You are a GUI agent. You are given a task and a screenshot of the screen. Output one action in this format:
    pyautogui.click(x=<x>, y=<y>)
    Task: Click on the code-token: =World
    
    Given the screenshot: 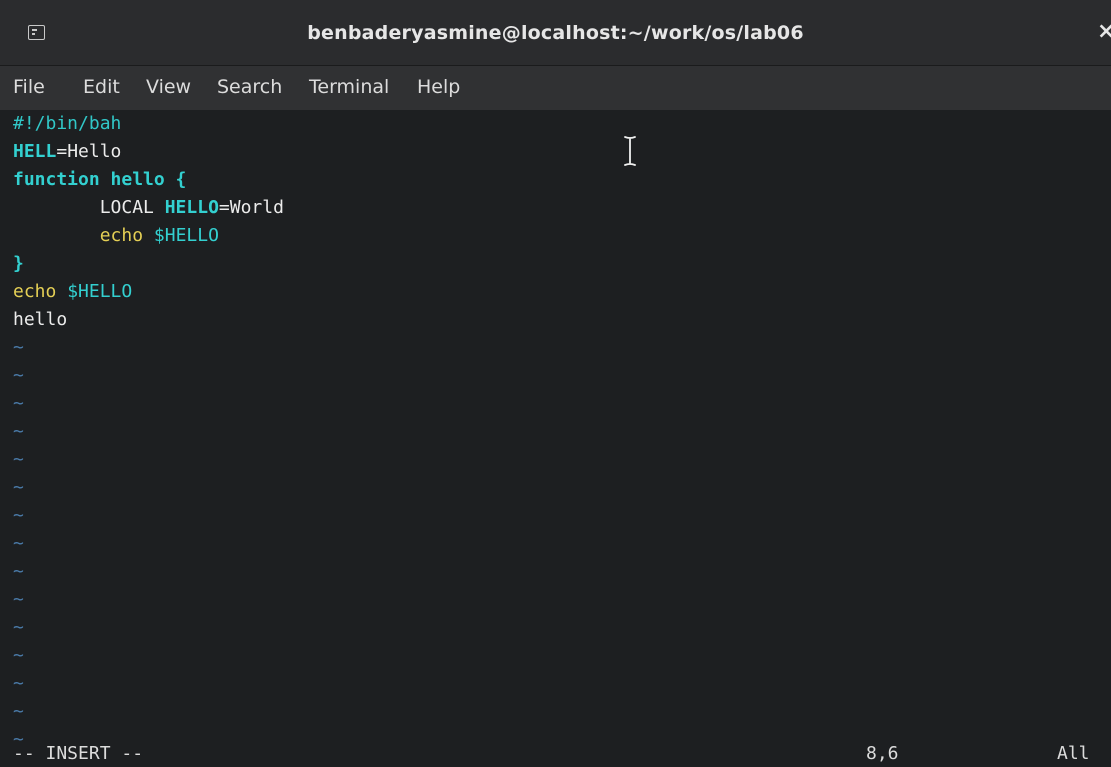 What is the action you would take?
    pyautogui.click(x=251, y=207)
    